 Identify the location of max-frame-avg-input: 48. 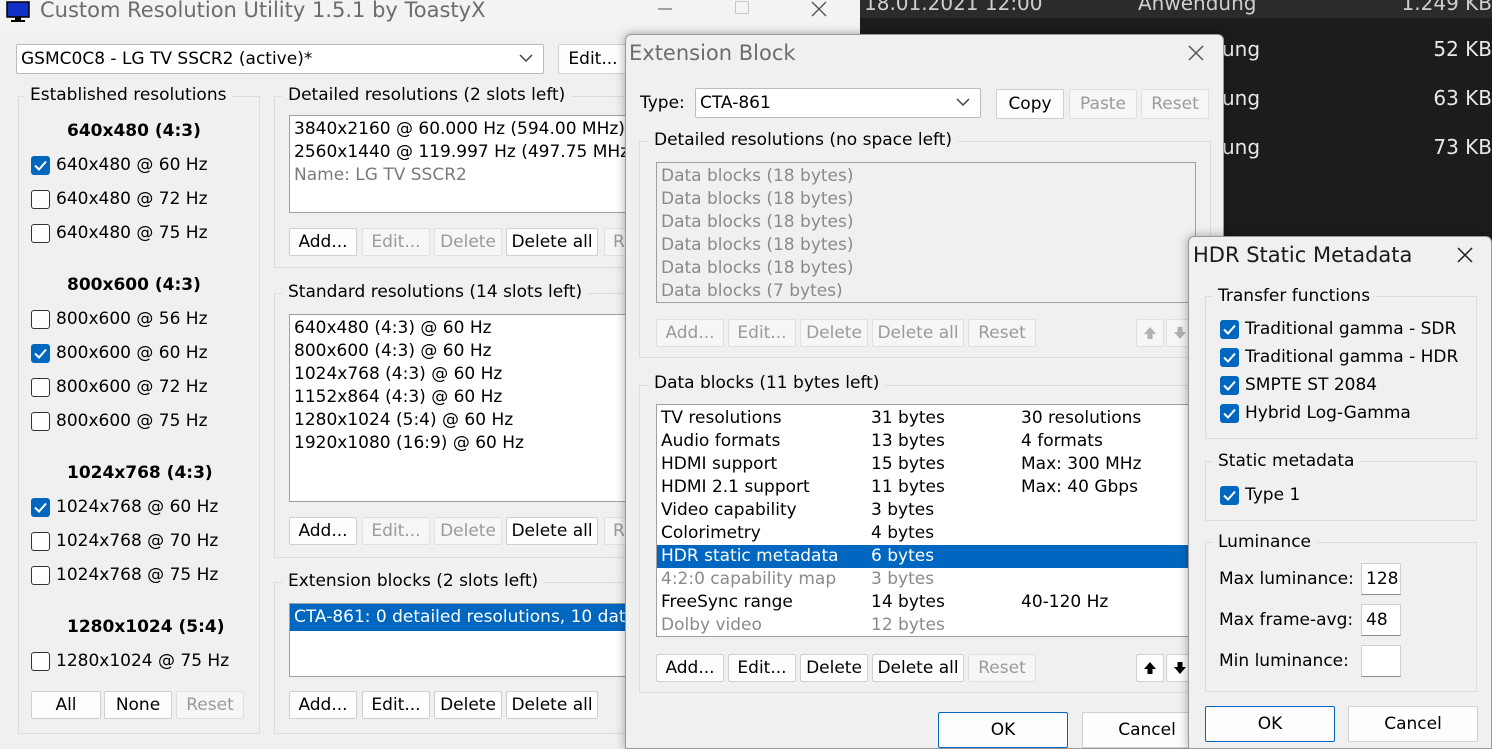
(1381, 620).